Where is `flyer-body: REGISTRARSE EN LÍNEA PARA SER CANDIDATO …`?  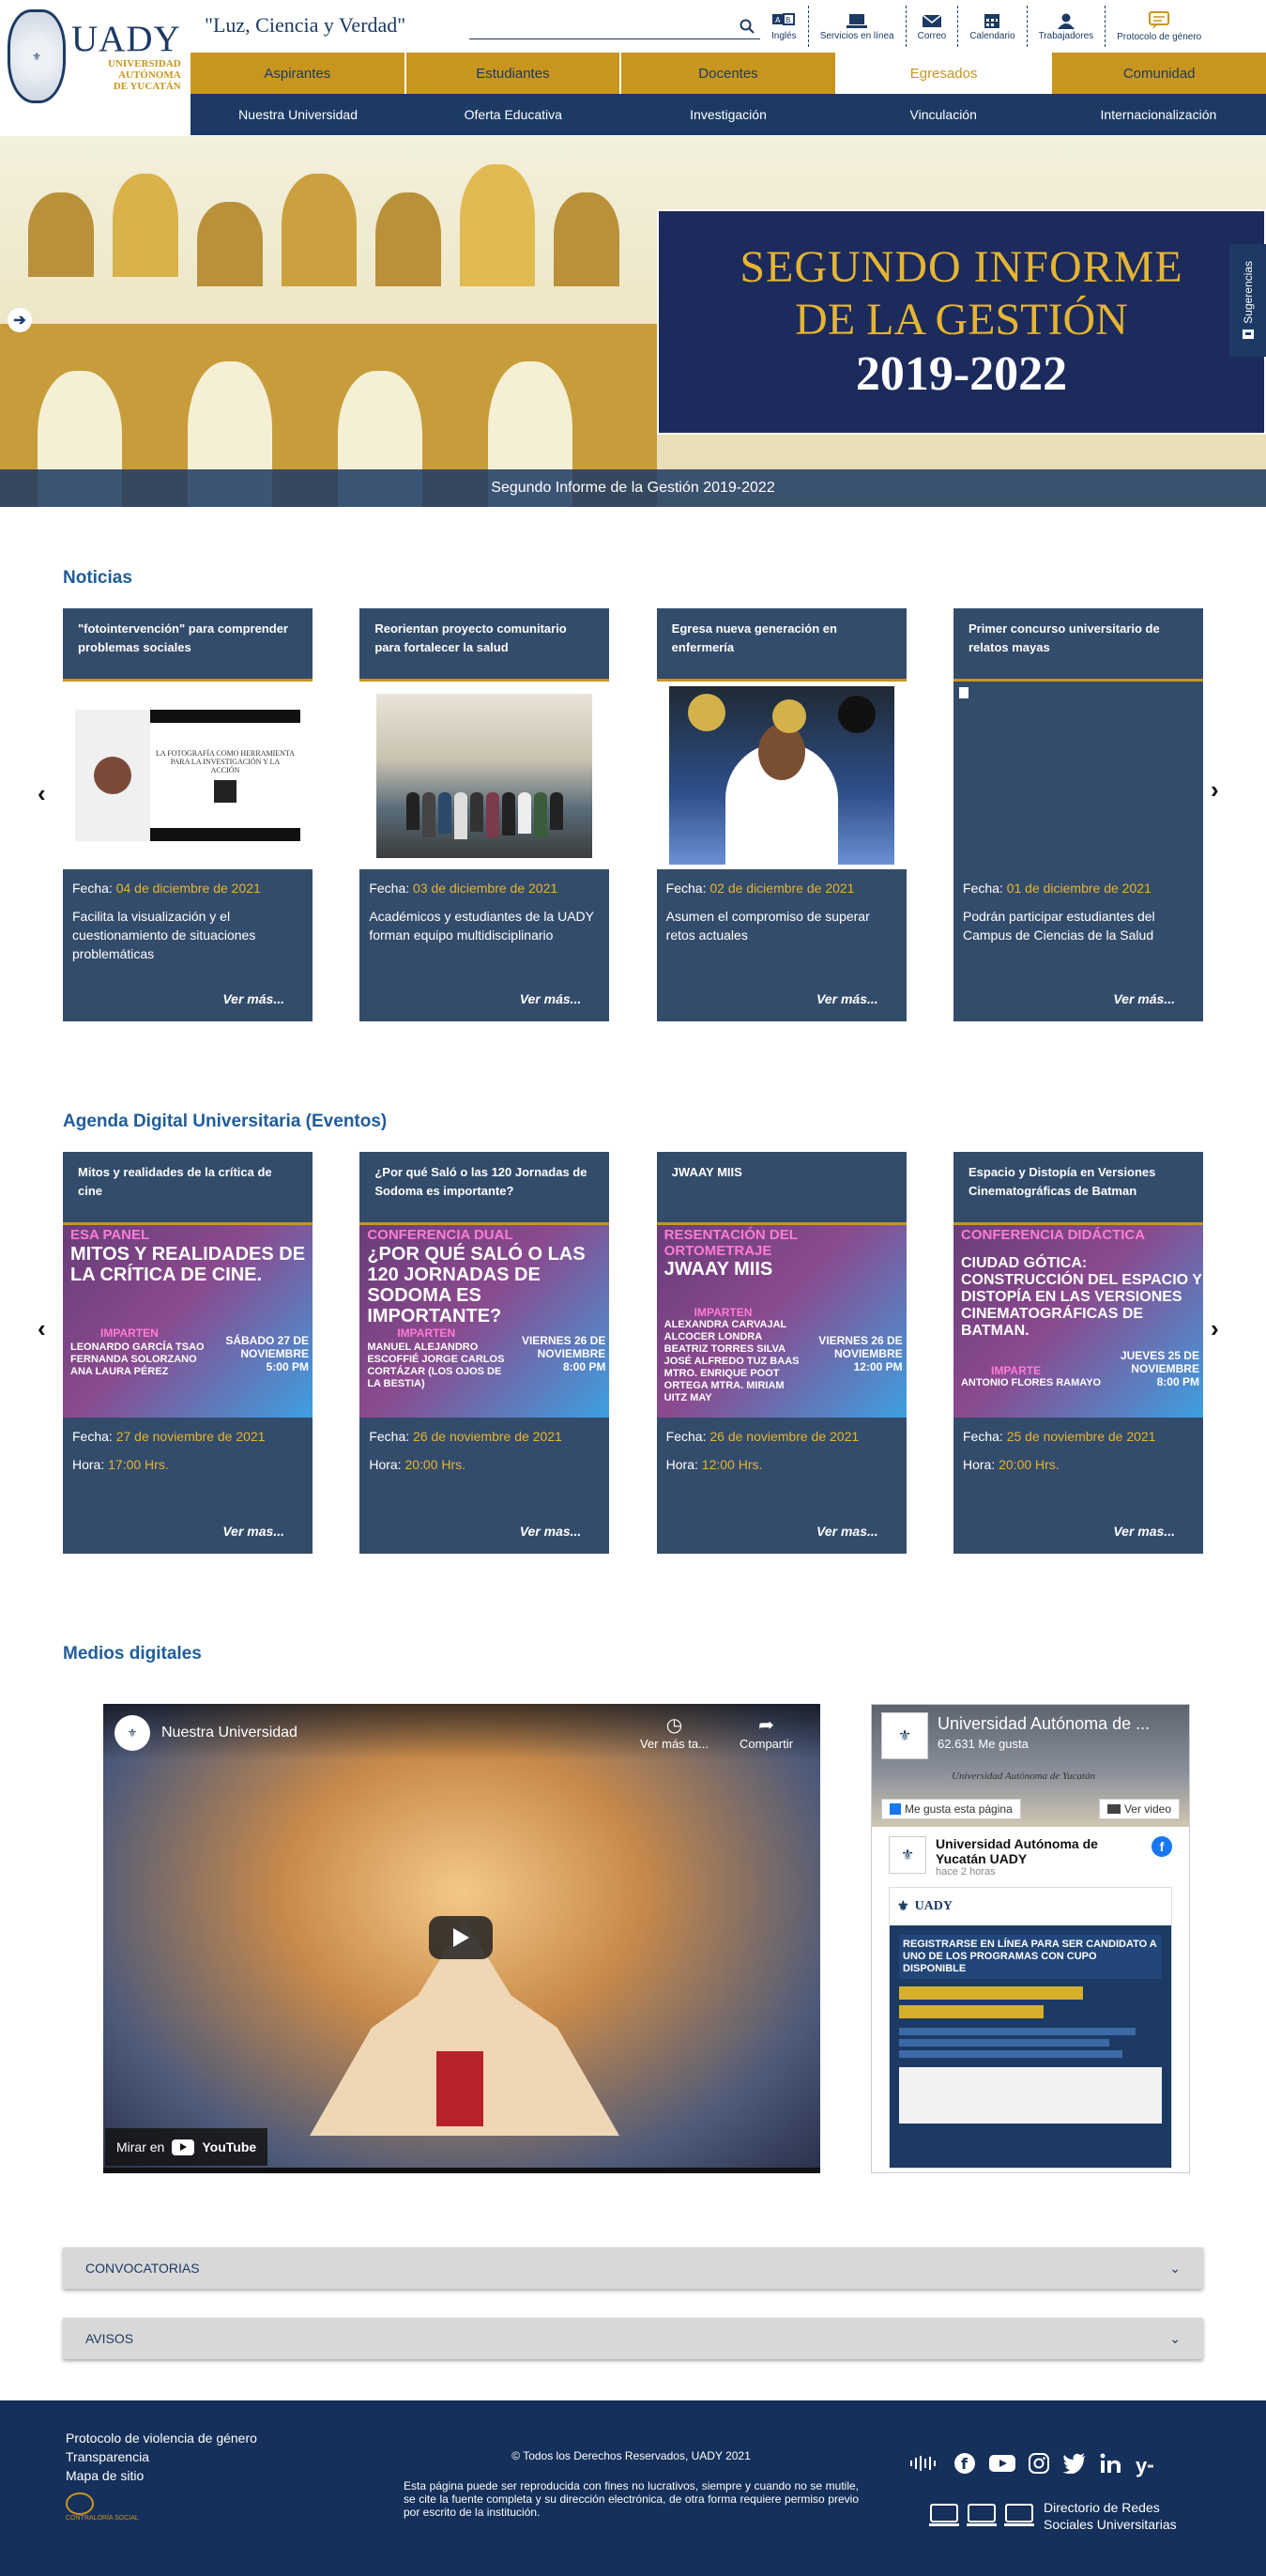
flyer-body: REGISTRARSE EN LÍNEA PARA SER CANDIDATO … is located at coordinates (1030, 2047).